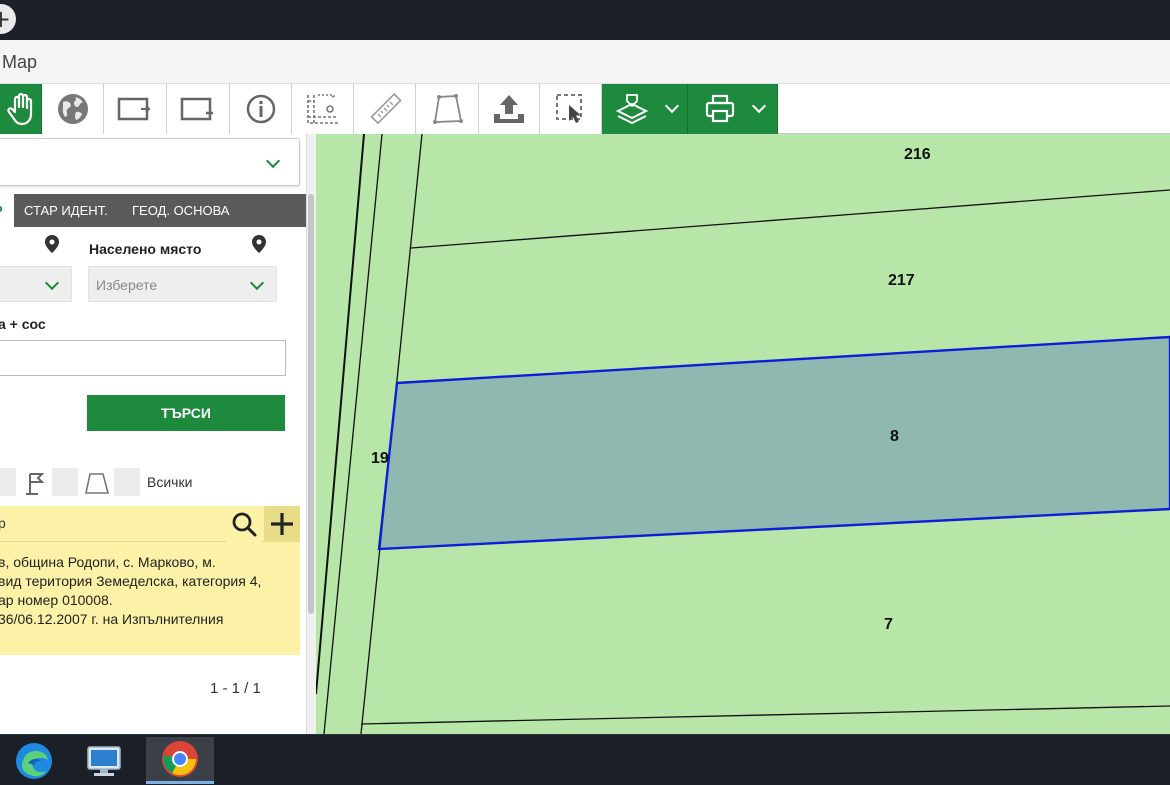 The height and width of the screenshot is (785, 1170). I want to click on result-search-text: р, so click(3, 523).